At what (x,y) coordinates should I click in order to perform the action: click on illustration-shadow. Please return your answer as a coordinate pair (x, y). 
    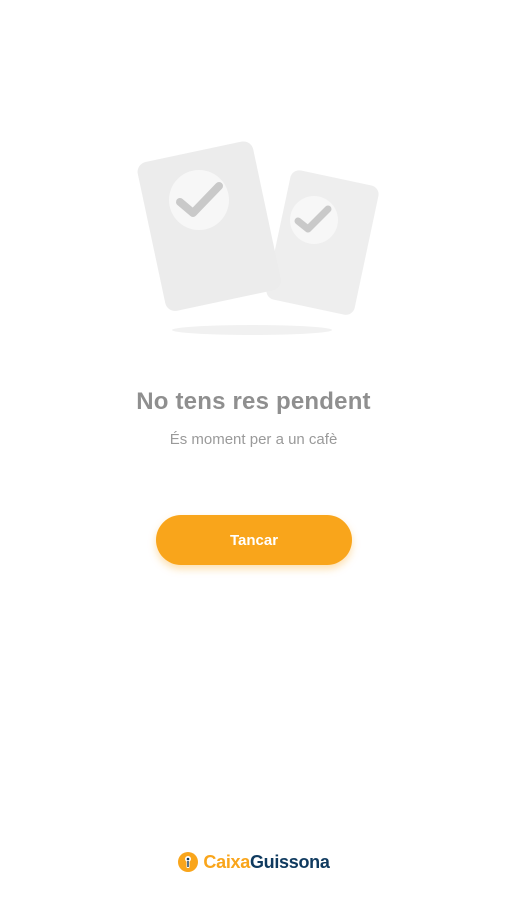
    Looking at the image, I should click on (252, 330).